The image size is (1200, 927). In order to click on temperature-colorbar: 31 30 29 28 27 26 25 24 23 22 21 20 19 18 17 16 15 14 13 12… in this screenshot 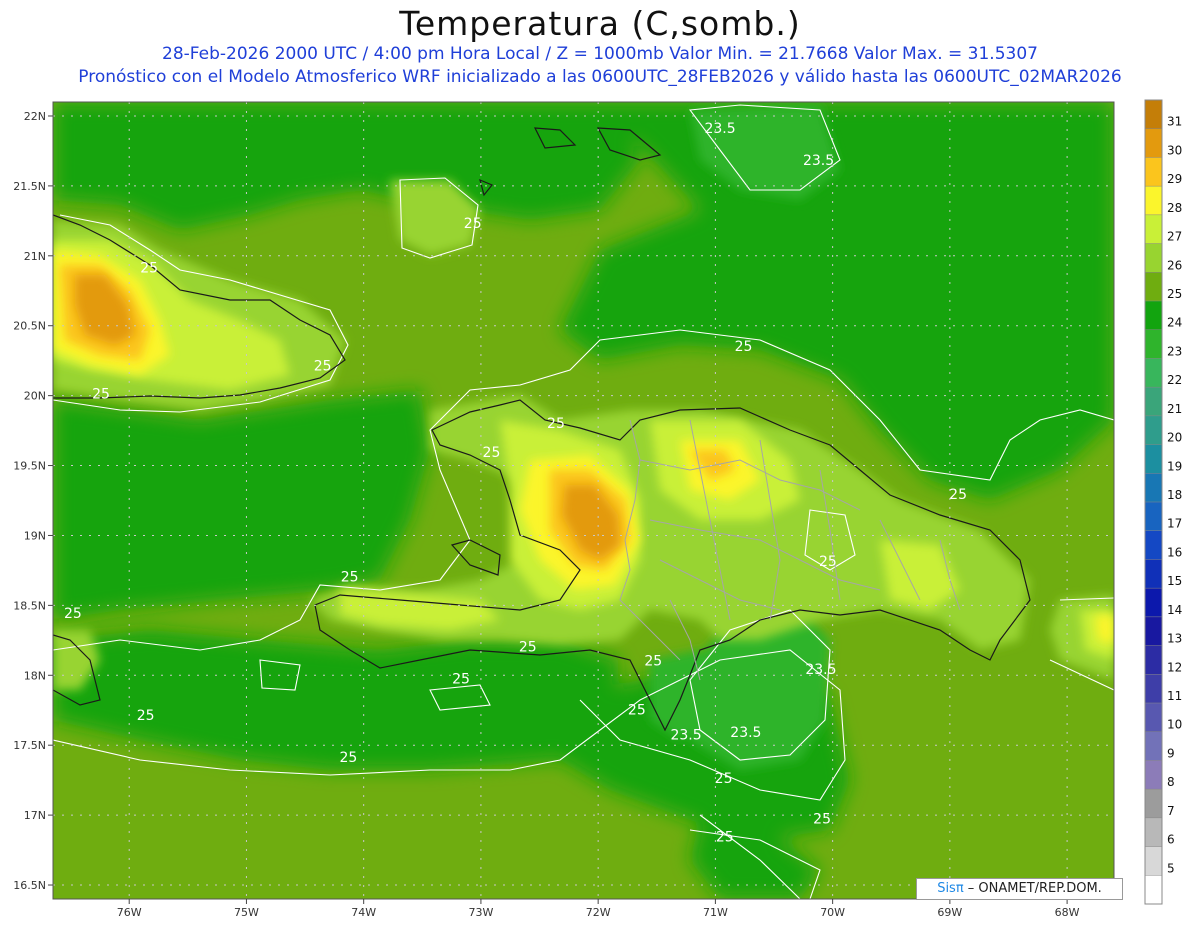, I will do `click(1163, 502)`.